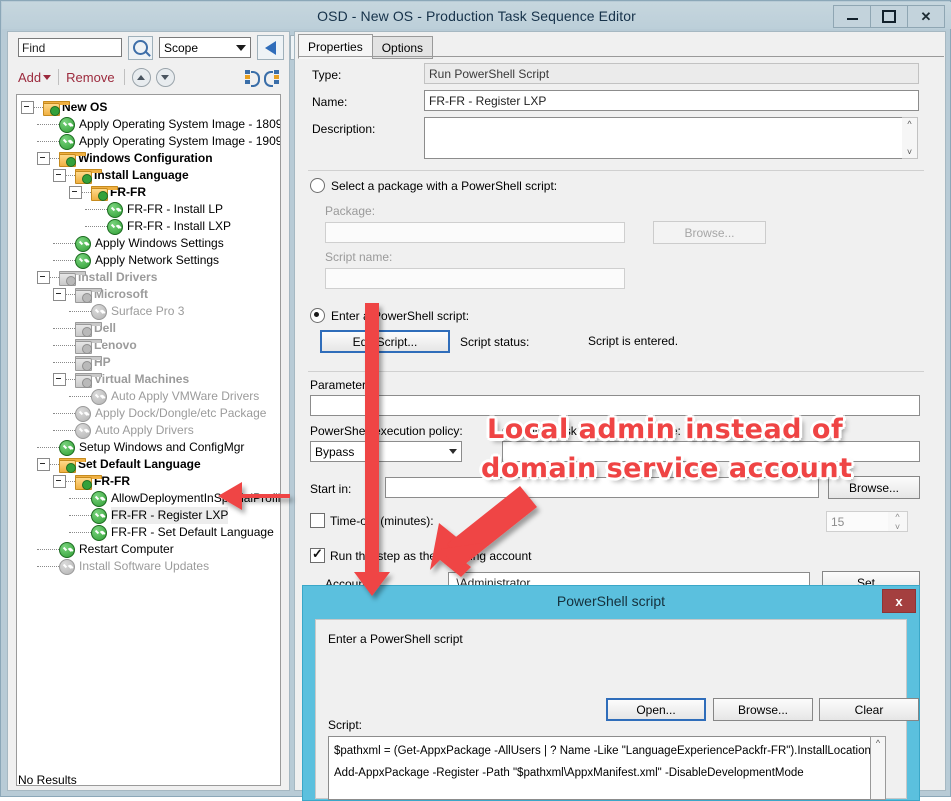 This screenshot has height=801, width=951. Describe the element at coordinates (148, 277) in the screenshot. I see `tree-item: Install Drivers` at that location.